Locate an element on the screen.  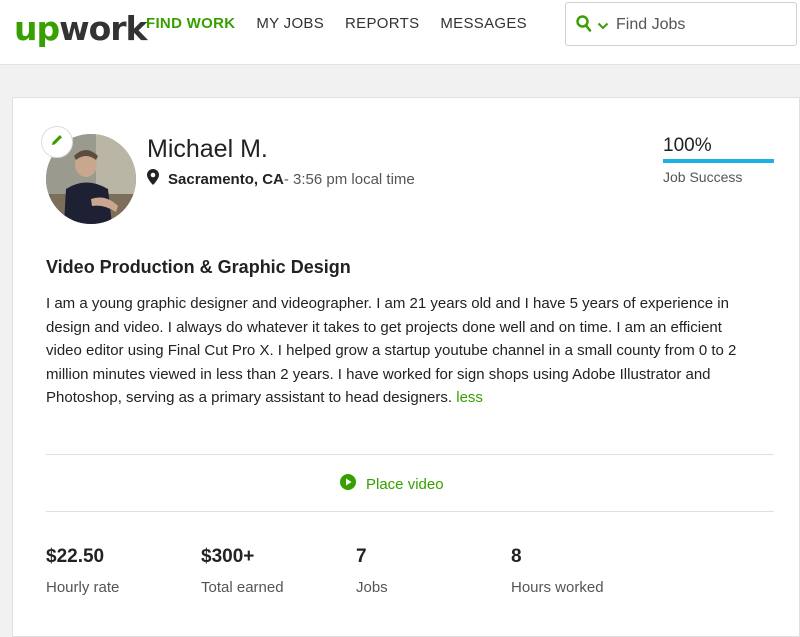
stat-value: $22.50 is located at coordinates (75, 556).